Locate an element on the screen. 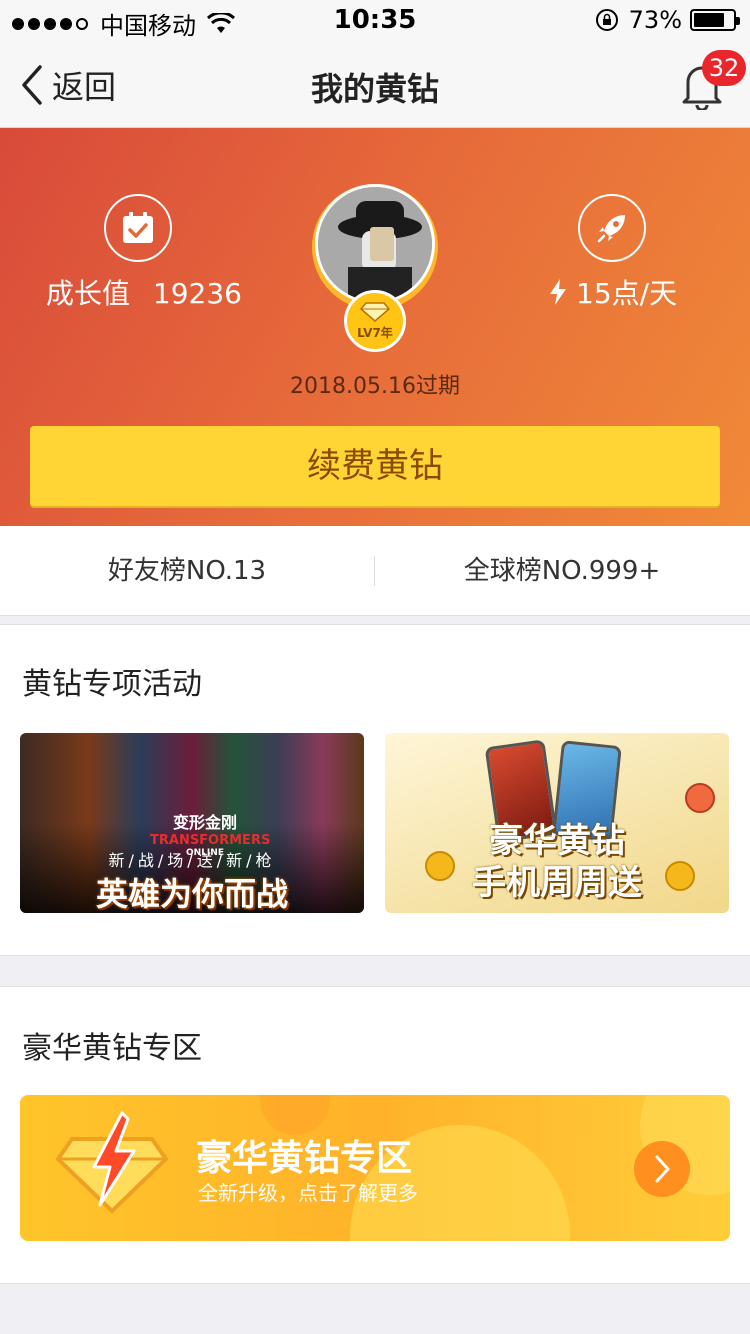 This screenshot has height=1334, width=750. expire-date: 2018.05.16过期 is located at coordinates (375, 386).